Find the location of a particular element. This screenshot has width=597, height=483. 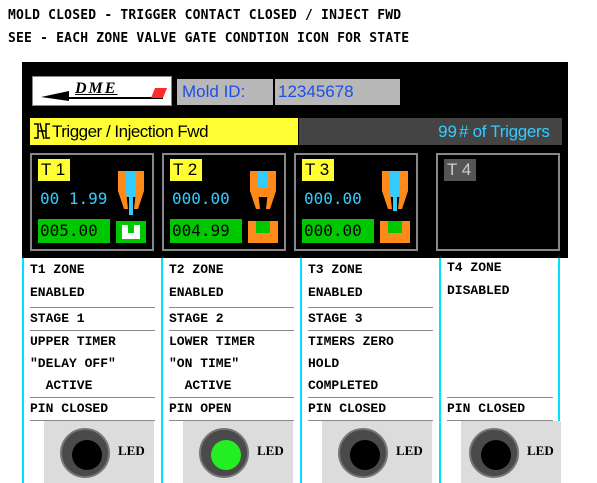

zone-tile-t3: T 3 000.00 000.00 is located at coordinates (356, 202).